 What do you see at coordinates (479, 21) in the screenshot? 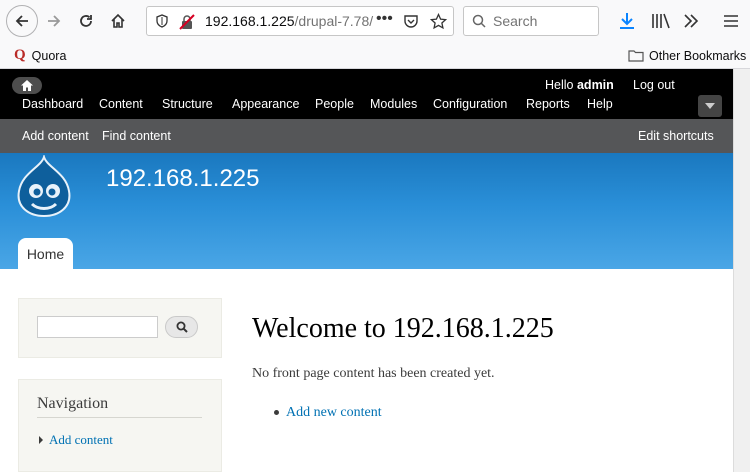
I see `search-icon` at bounding box center [479, 21].